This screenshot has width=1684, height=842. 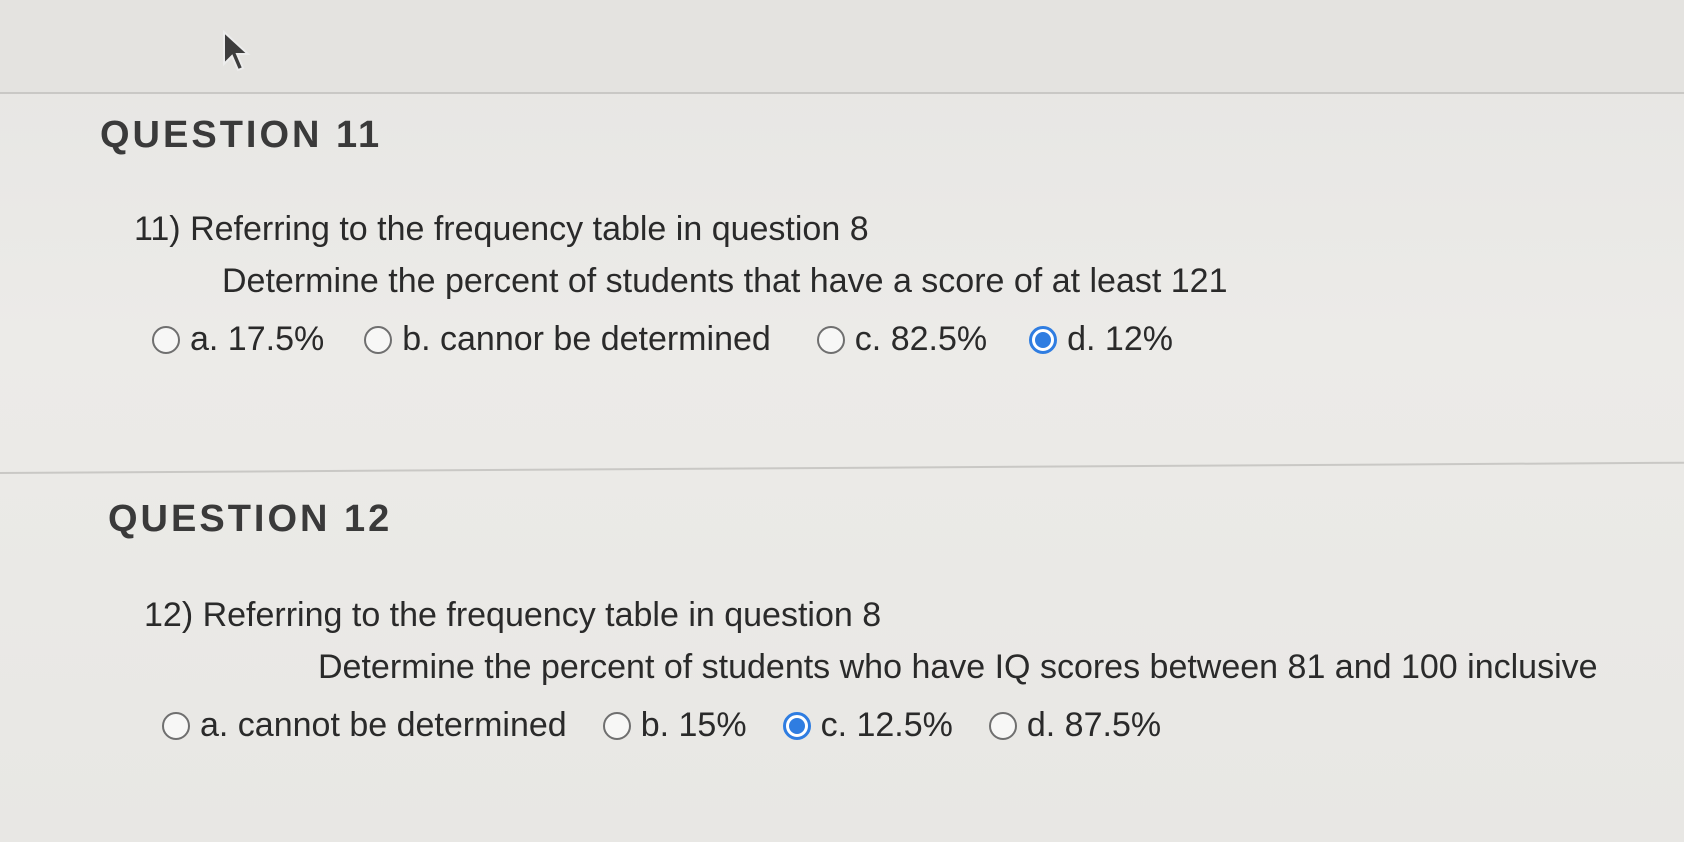 I want to click on option-b: b. 15%, so click(x=674, y=725).